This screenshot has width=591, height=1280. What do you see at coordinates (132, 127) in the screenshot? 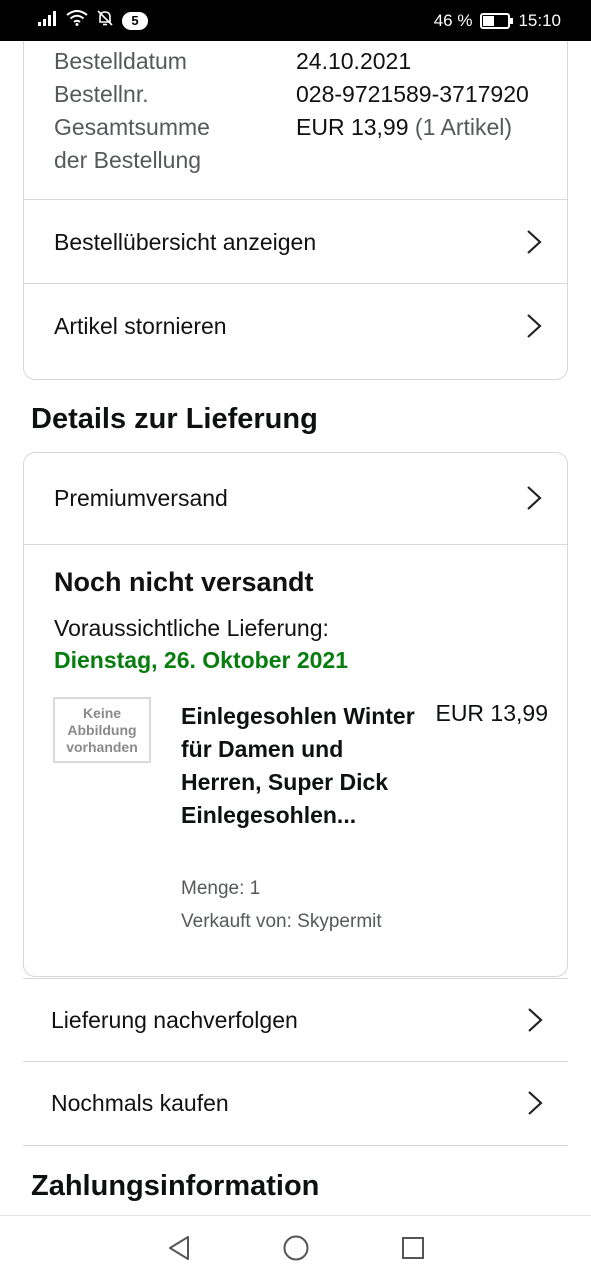
I see `order-total-label-line1: Gesamtsumme` at bounding box center [132, 127].